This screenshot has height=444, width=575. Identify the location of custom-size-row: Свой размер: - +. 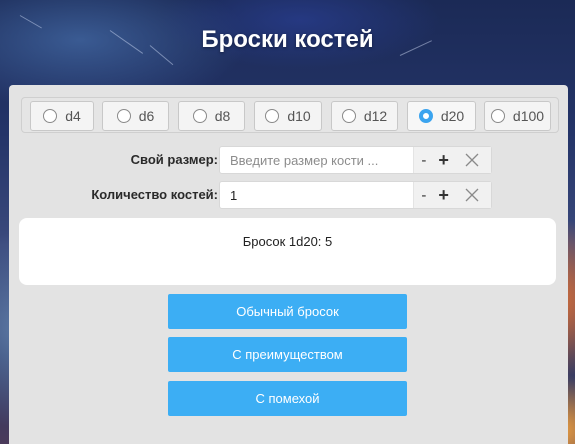
(288, 160).